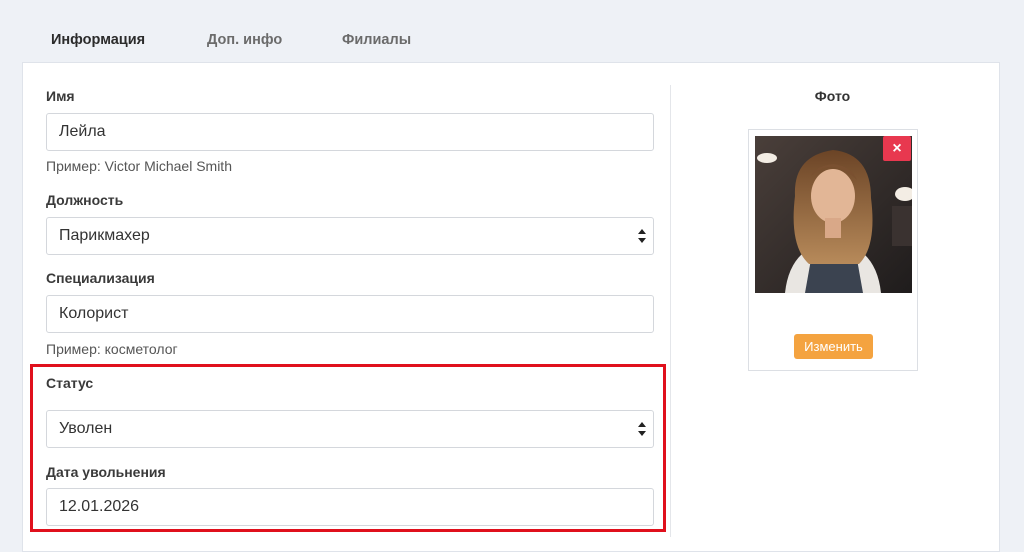  What do you see at coordinates (350, 132) in the screenshot?
I see `name-input: Лейла` at bounding box center [350, 132].